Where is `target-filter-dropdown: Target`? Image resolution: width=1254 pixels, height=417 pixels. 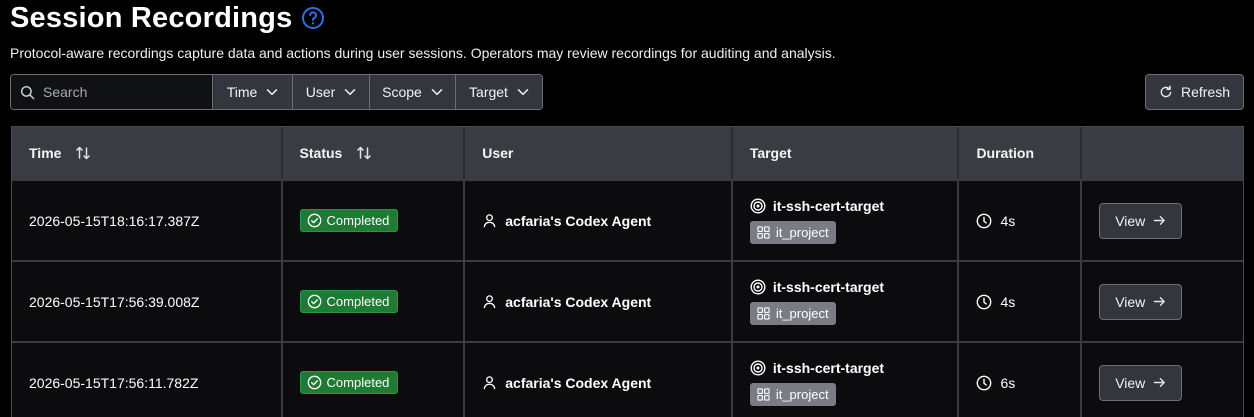 target-filter-dropdown: Target is located at coordinates (498, 92).